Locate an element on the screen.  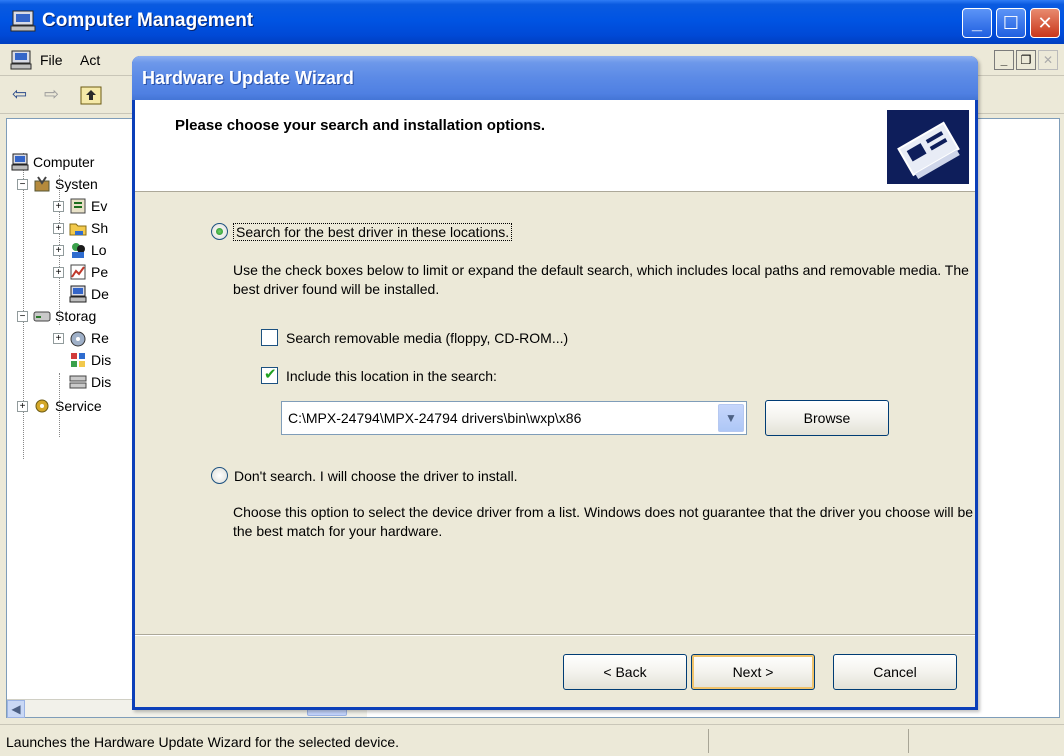
tree-item-local-users: + Lo is located at coordinates (80, 250).